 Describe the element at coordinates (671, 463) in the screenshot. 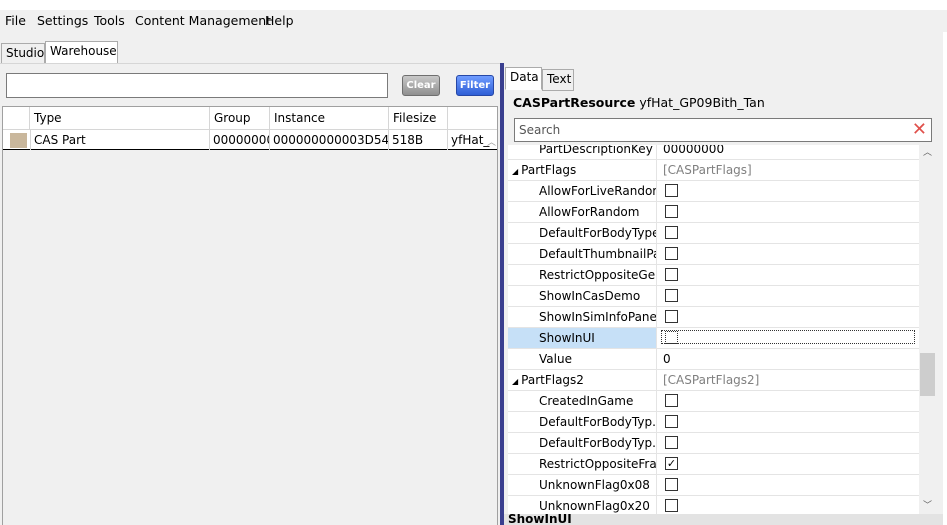

I see `property-checkbox: ✓` at that location.